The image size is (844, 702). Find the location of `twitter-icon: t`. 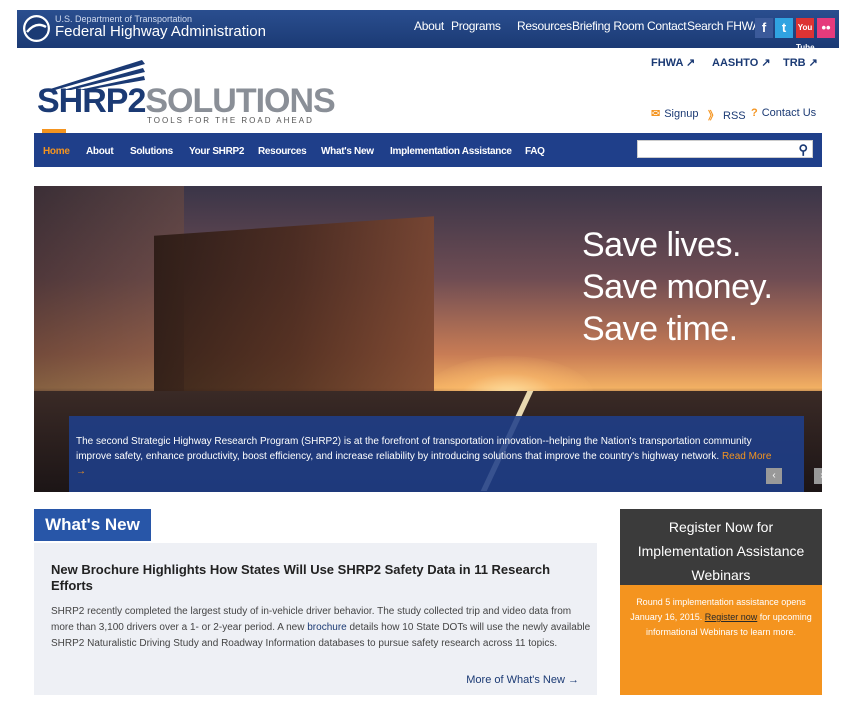

twitter-icon: t is located at coordinates (784, 28).